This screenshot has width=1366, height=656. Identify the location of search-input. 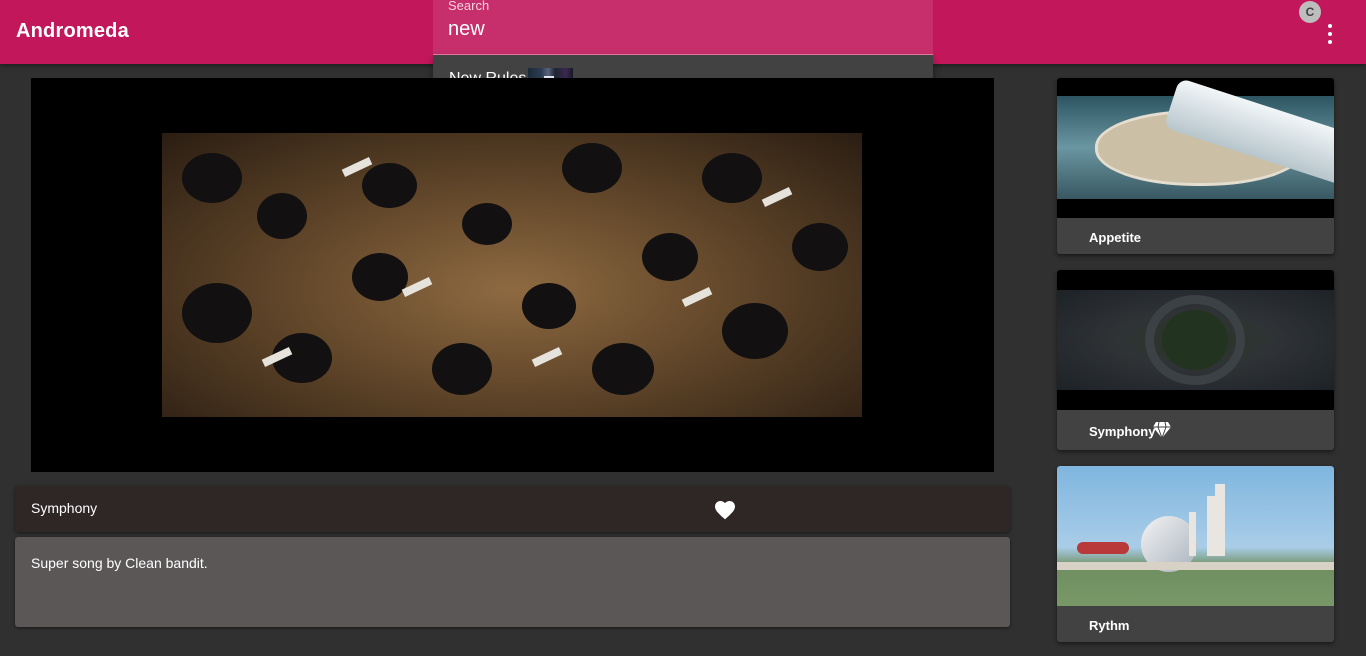
(683, 29).